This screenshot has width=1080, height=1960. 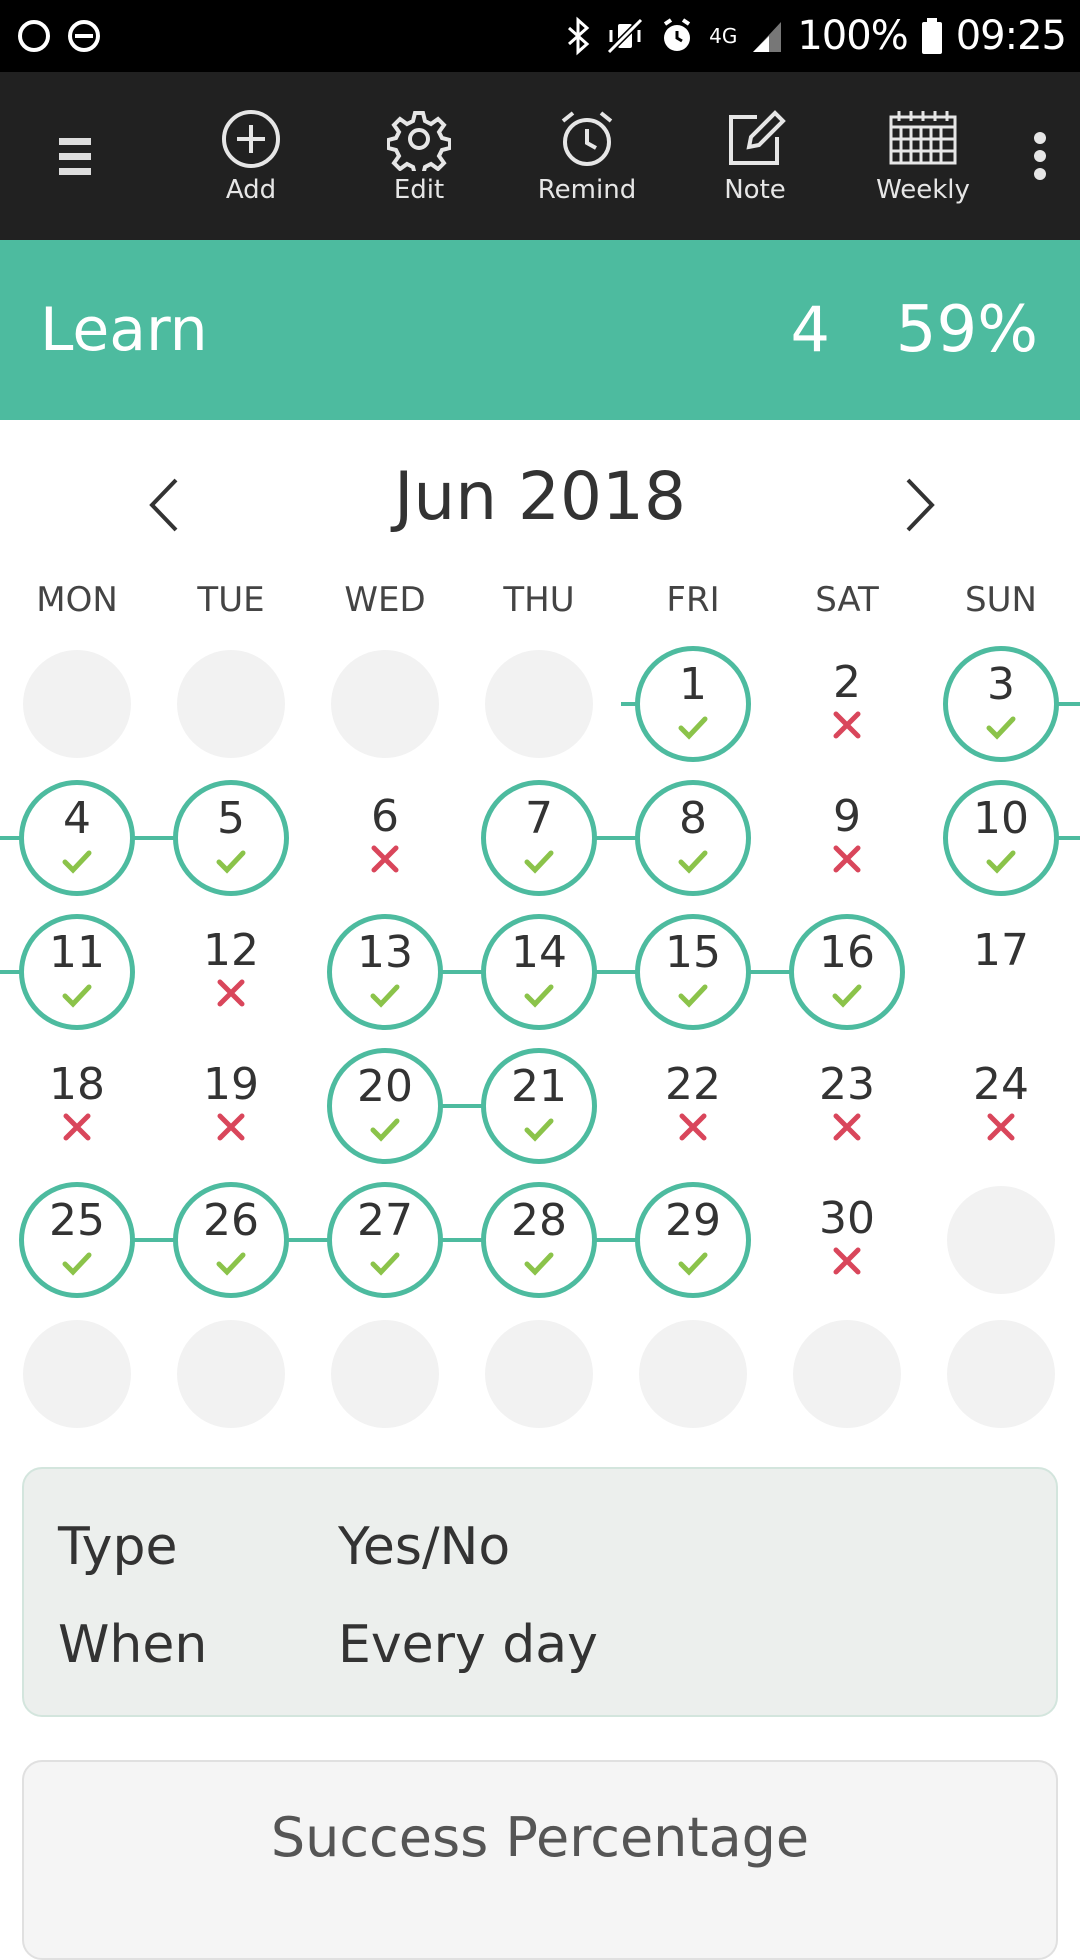 I want to click on add-button: Add, so click(x=251, y=156).